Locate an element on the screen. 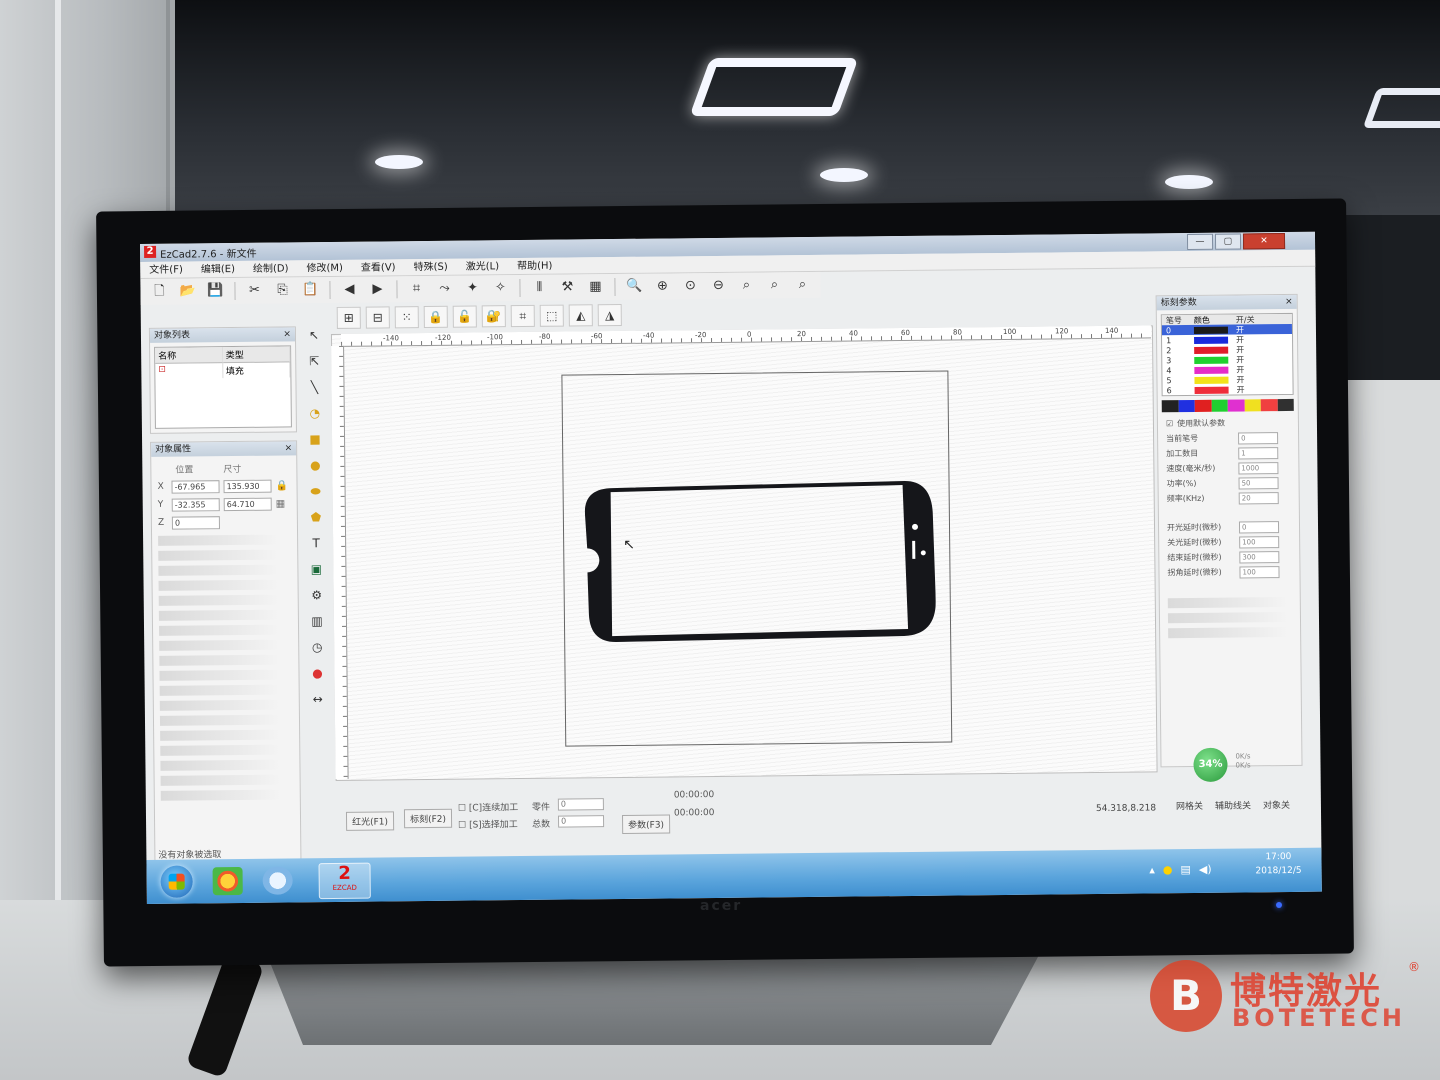 This screenshot has width=1440, height=1080. circle-icon: ● is located at coordinates (315, 465).